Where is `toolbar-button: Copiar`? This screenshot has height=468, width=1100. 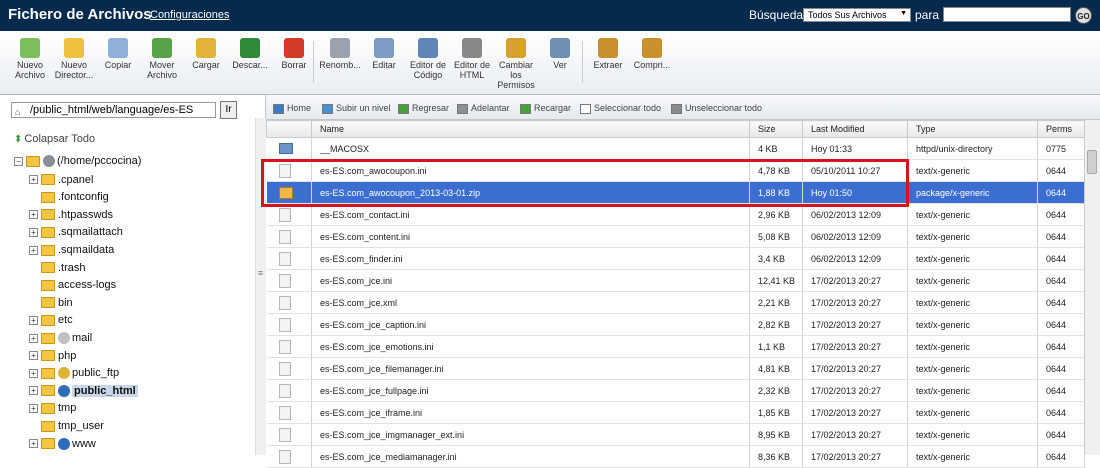 toolbar-button: Copiar is located at coordinates (118, 54).